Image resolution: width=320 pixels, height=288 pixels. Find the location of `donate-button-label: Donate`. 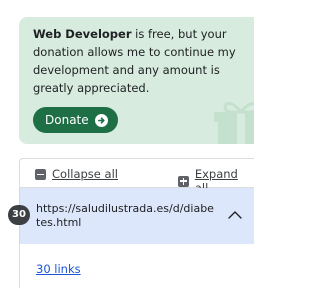

donate-button-label: Donate is located at coordinates (67, 120).